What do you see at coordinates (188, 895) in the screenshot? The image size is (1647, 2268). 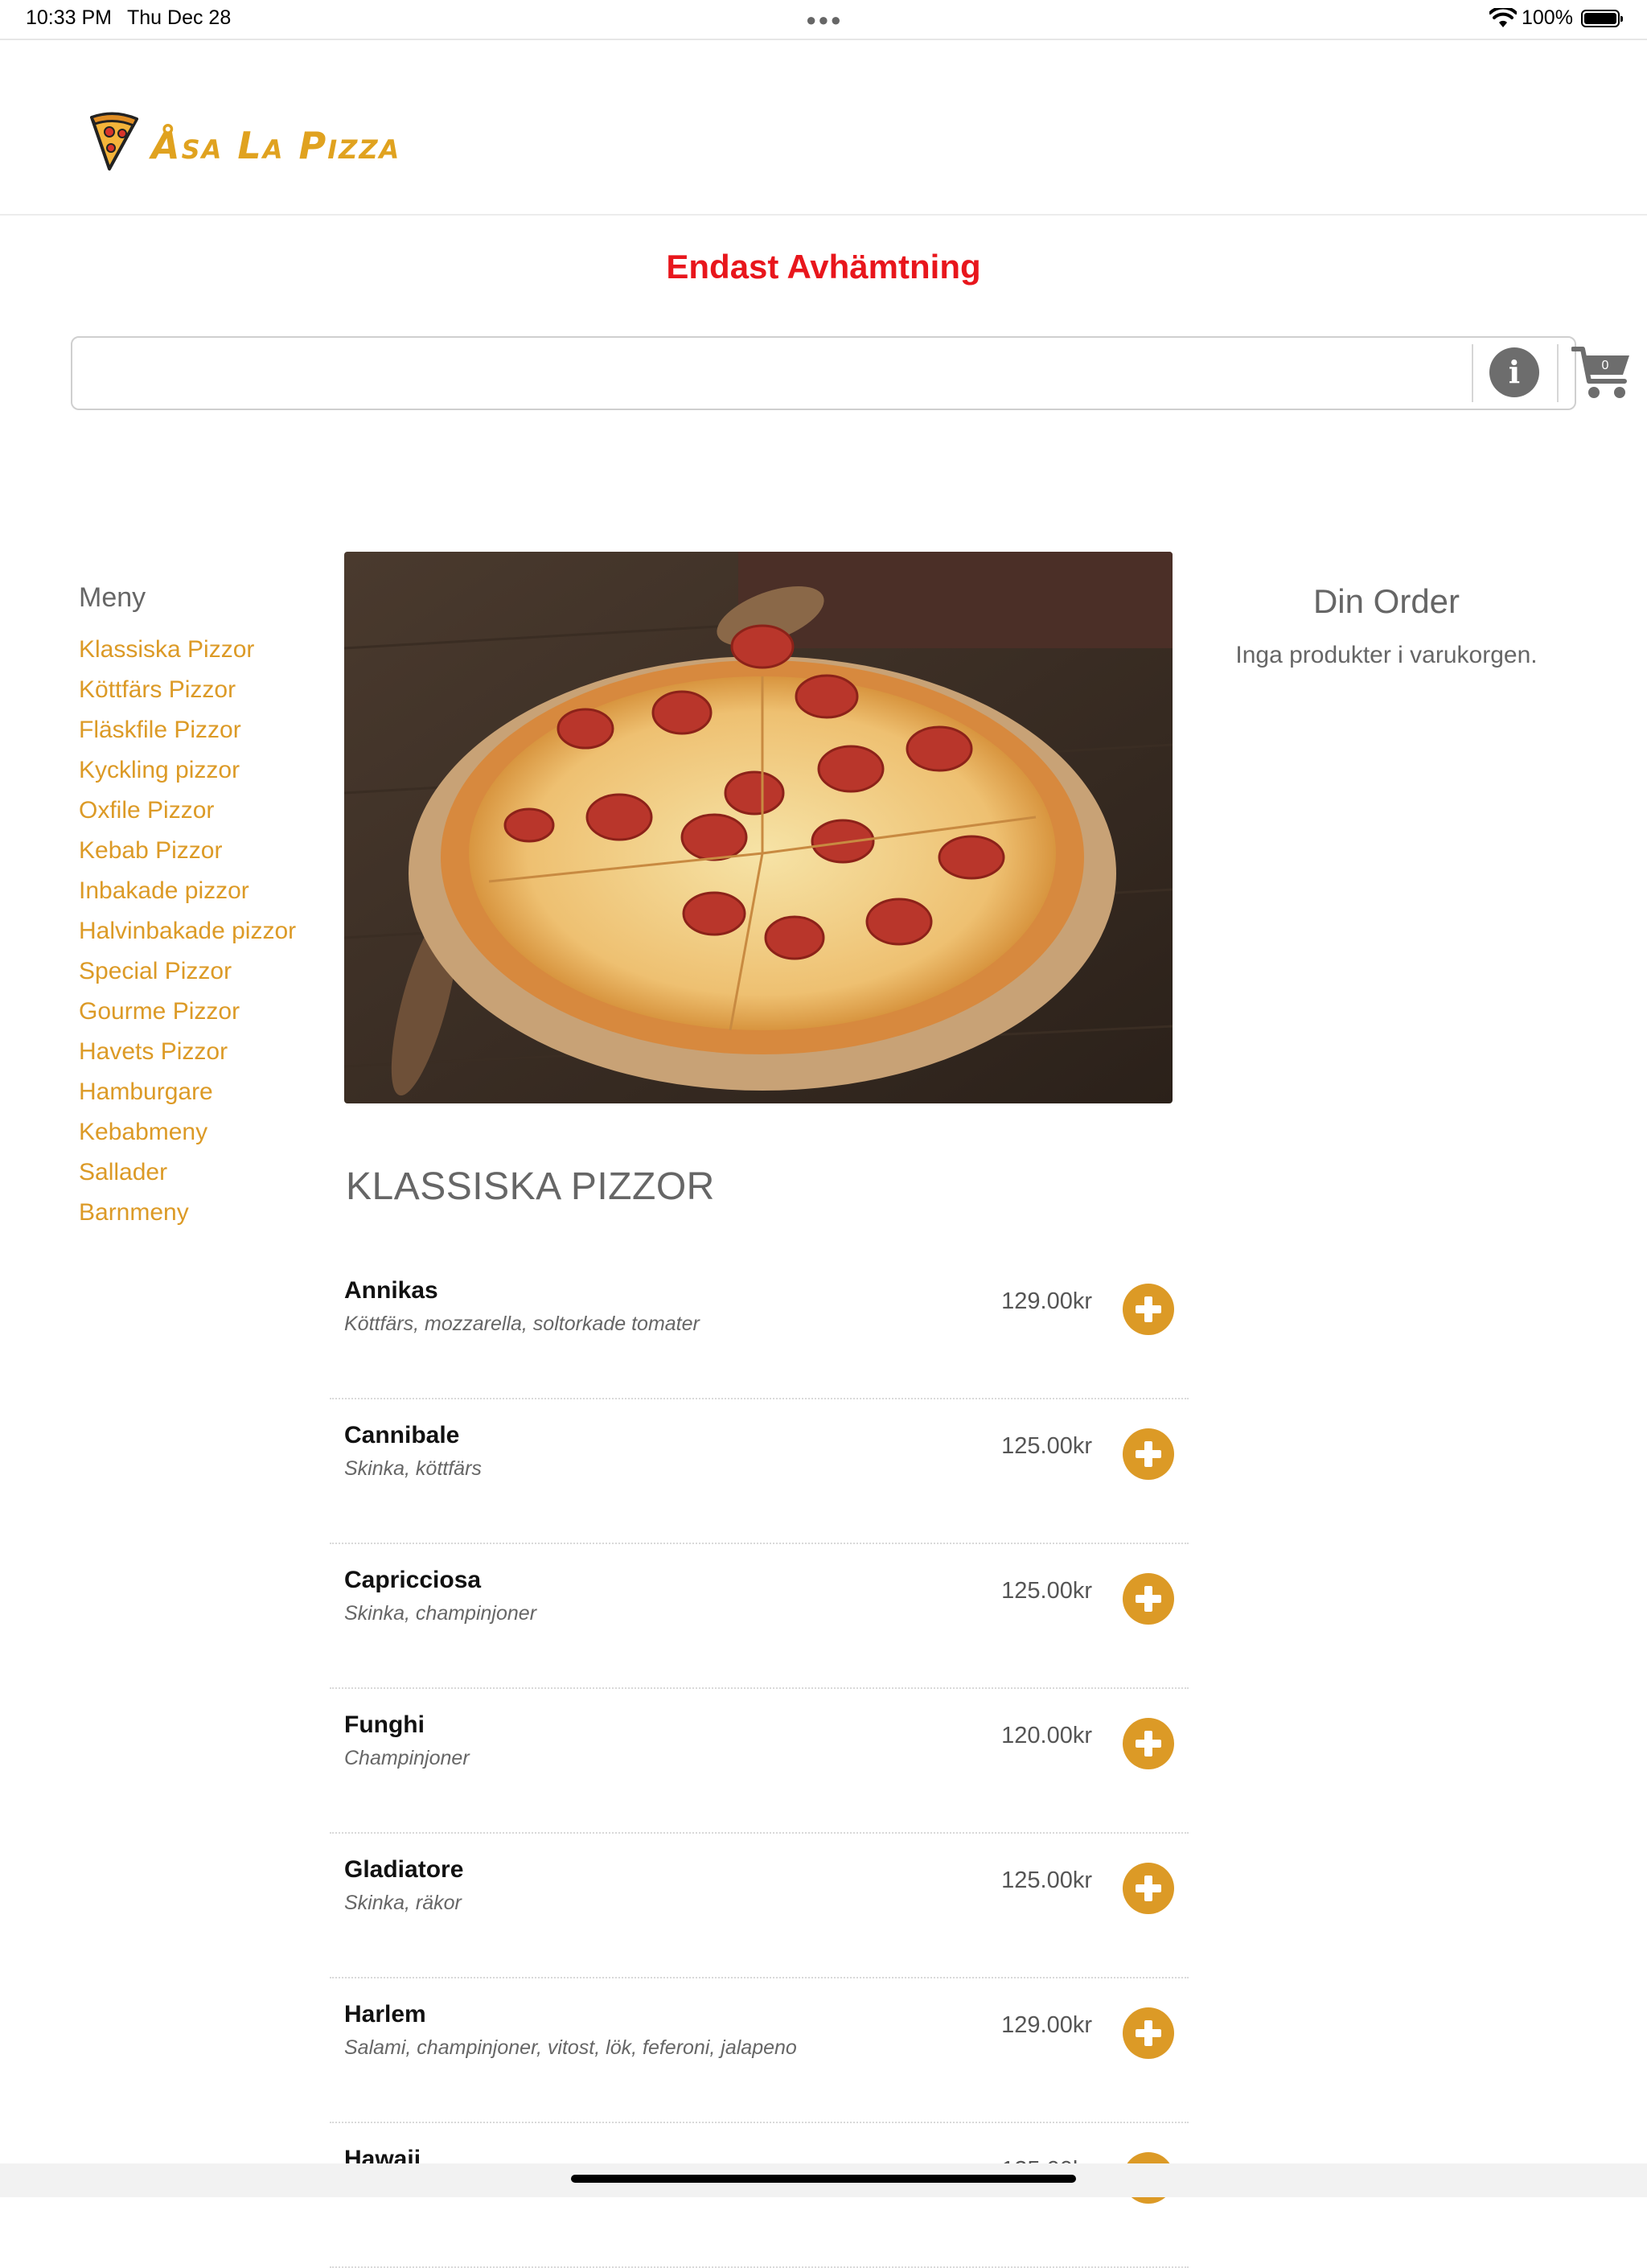 I see `menu-item: Inbakade pizzor` at bounding box center [188, 895].